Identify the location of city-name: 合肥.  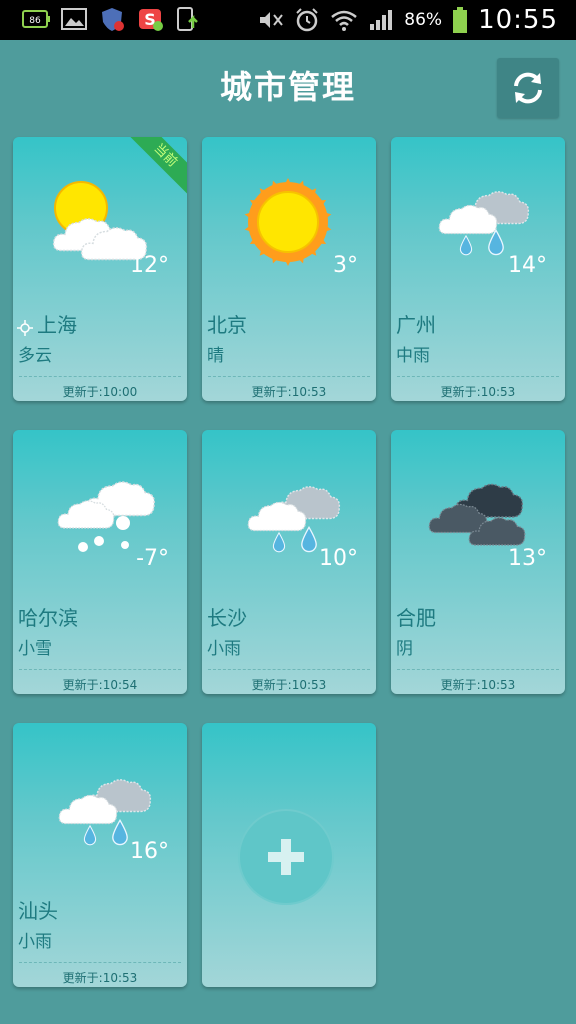
(416, 618).